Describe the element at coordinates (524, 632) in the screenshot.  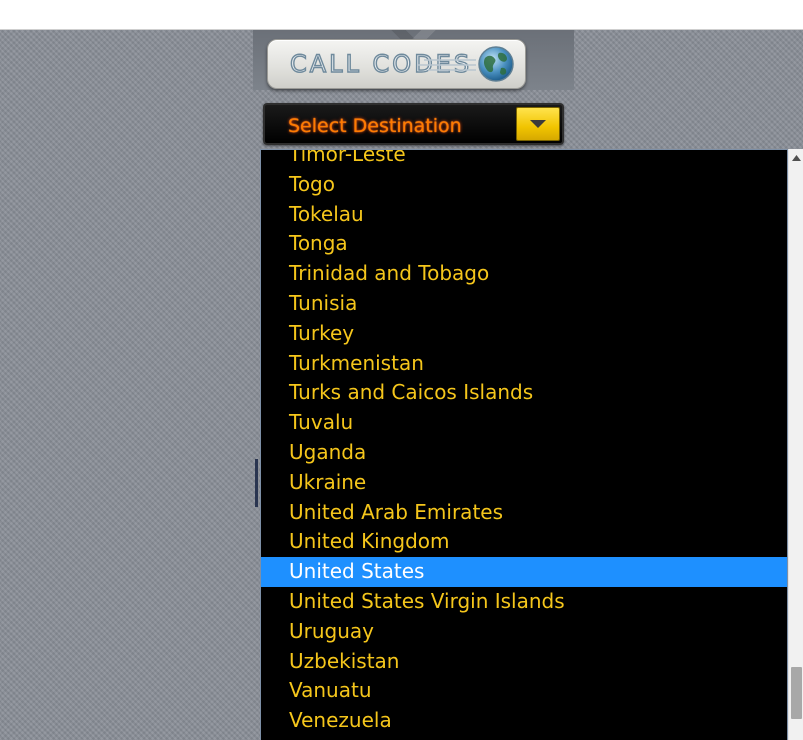
I see `dropdown-option: Uruguay` at that location.